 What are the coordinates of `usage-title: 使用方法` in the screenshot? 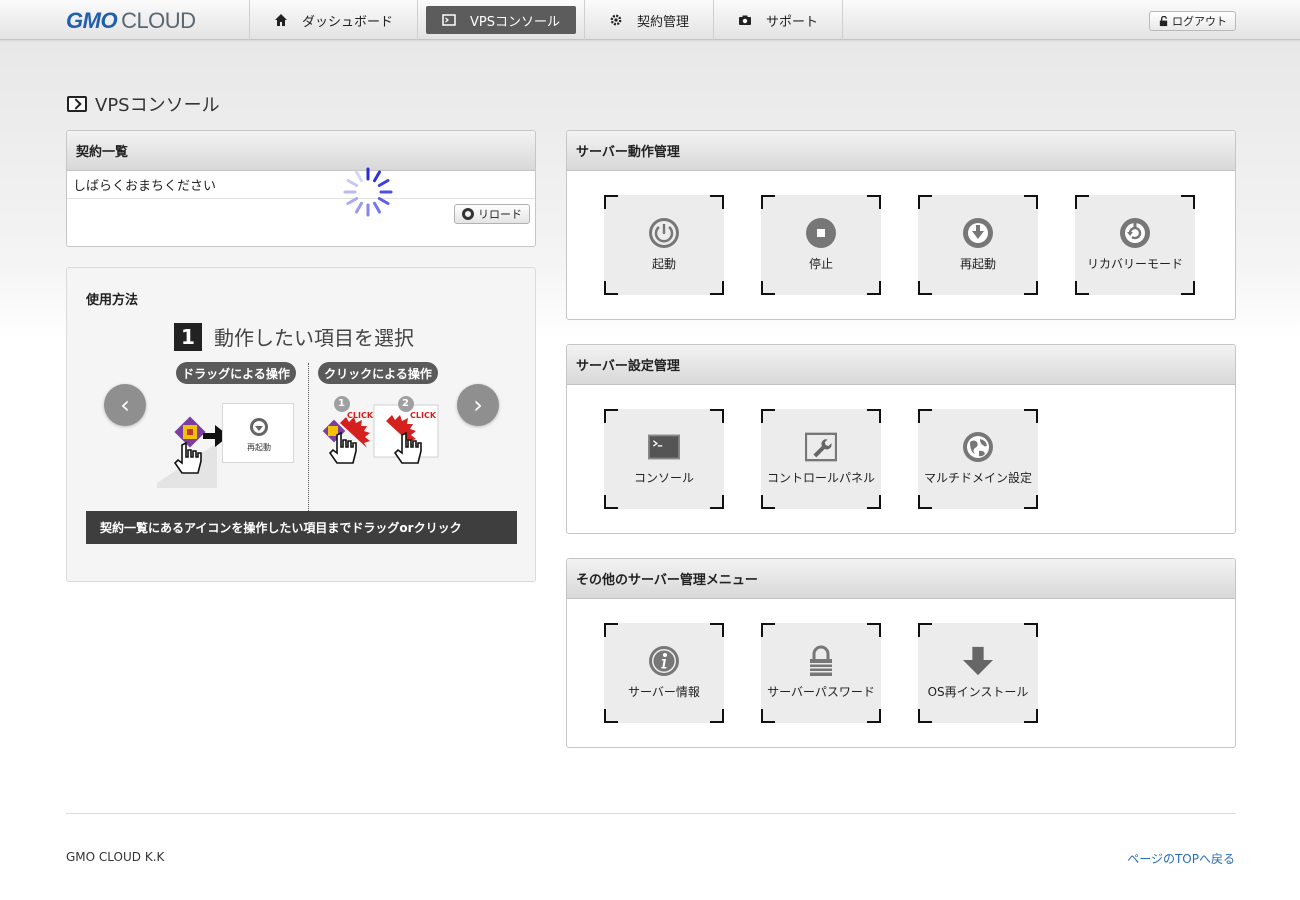 It's located at (112, 300).